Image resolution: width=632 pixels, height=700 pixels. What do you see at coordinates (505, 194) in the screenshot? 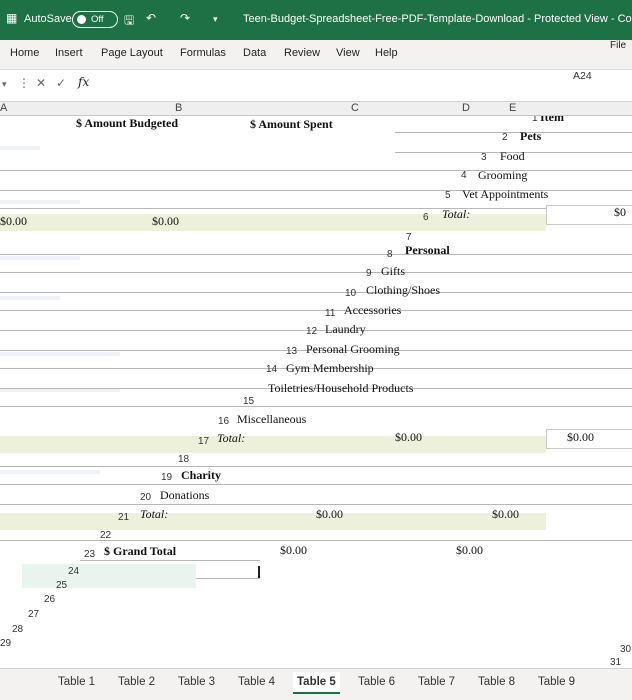
I see `cell-vet-appointments: Vet Appointments` at bounding box center [505, 194].